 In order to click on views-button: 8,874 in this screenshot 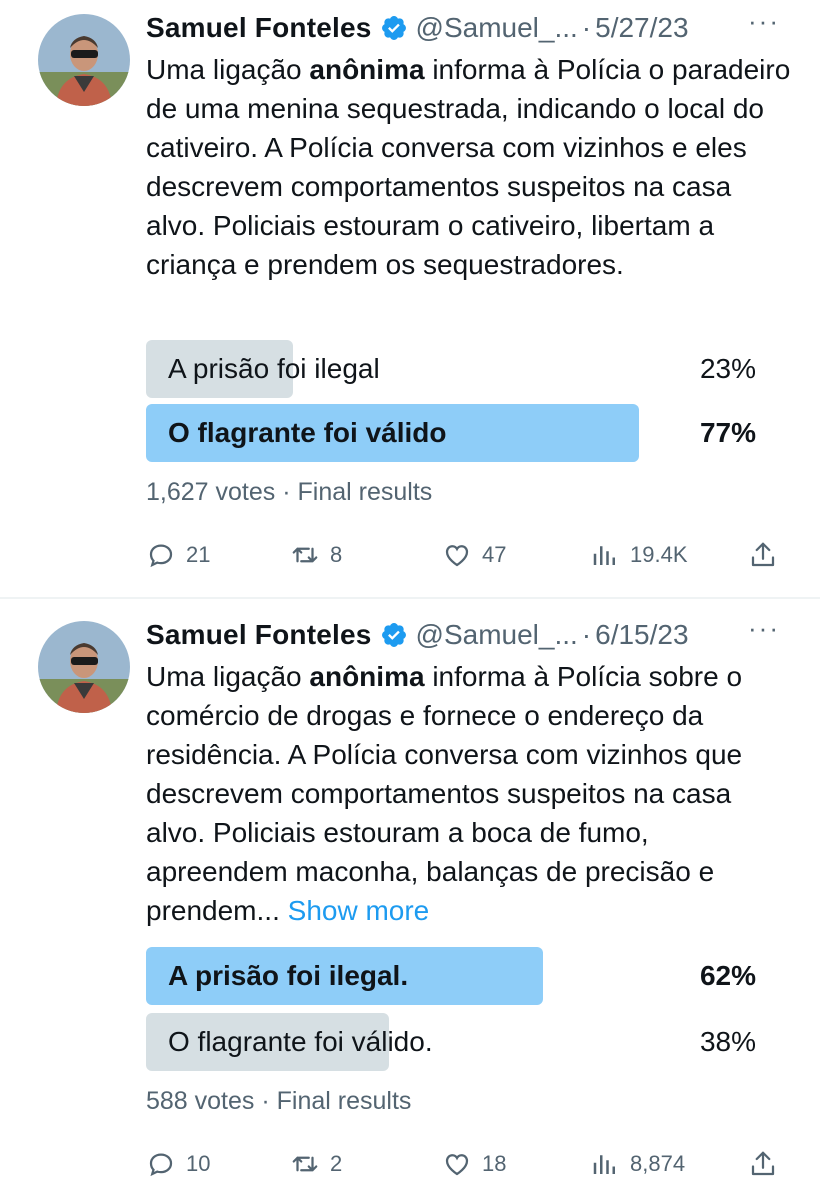, I will do `click(637, 1164)`.